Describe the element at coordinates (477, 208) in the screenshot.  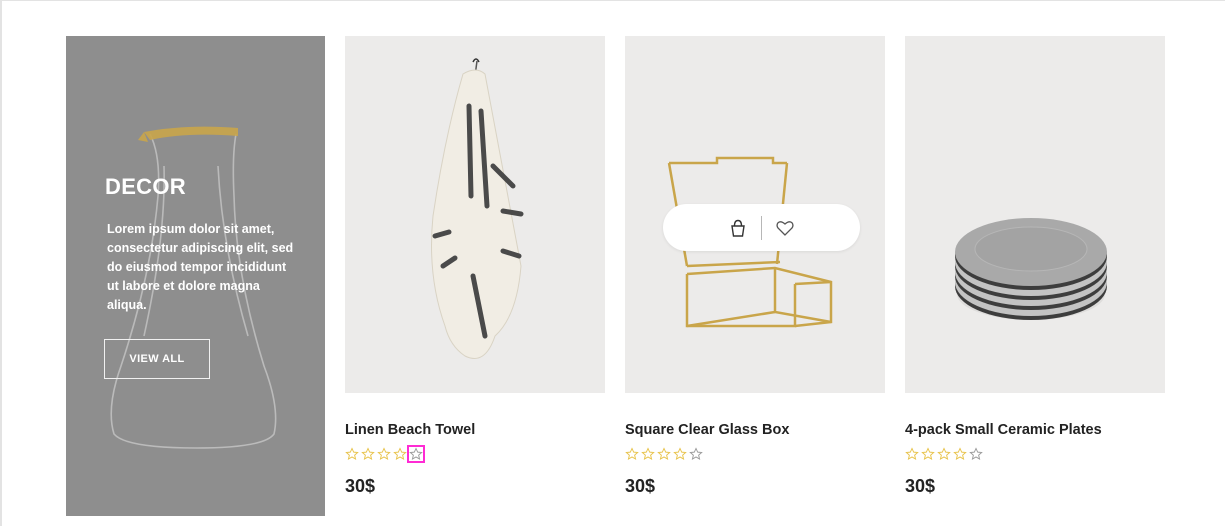
I see `towel-image` at that location.